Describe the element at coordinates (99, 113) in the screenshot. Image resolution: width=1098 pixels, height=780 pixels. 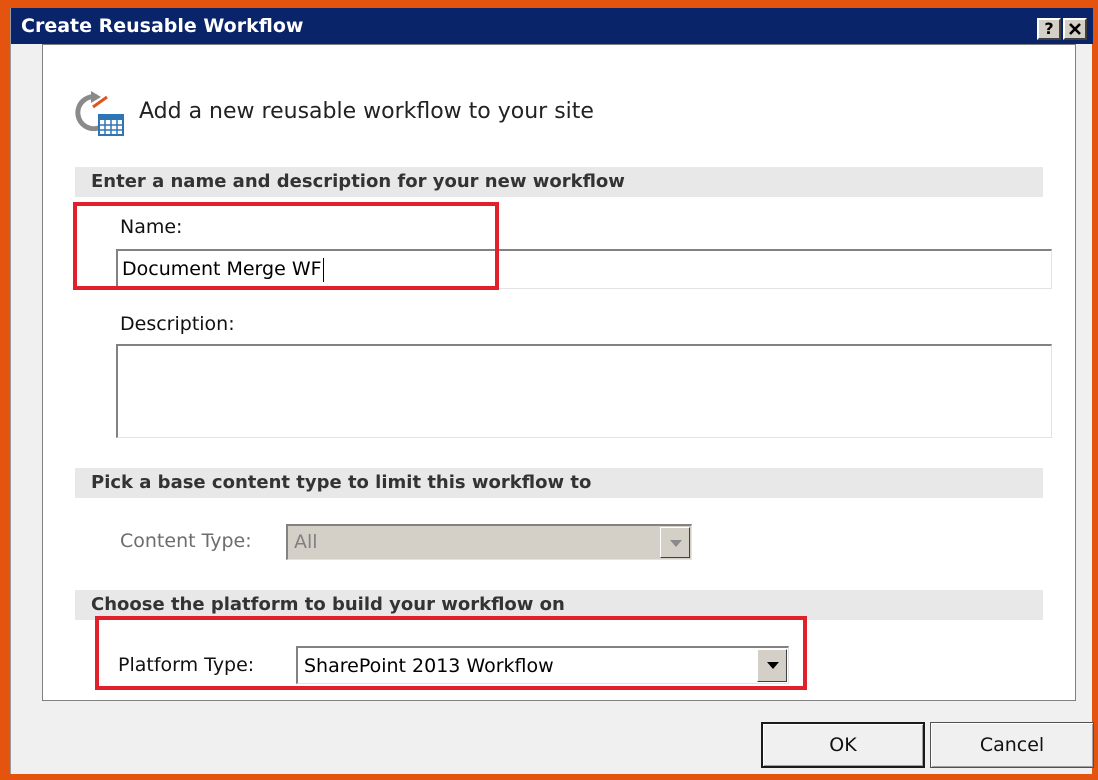
I see `workflow-icon` at that location.